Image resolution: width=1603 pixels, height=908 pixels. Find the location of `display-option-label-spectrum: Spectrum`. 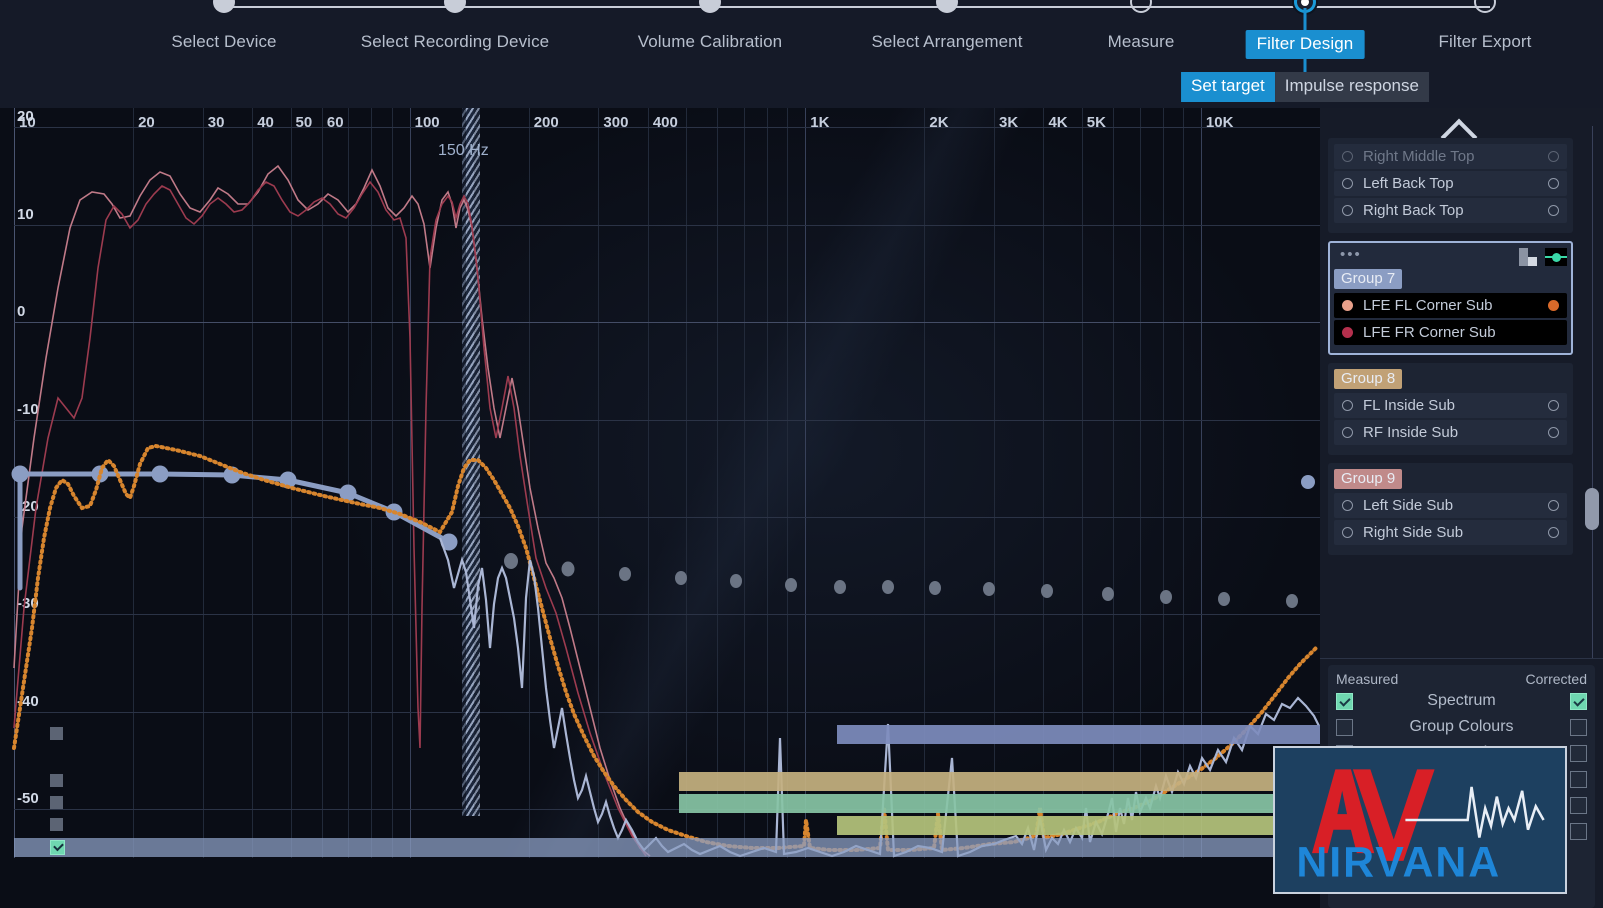

display-option-label-spectrum: Spectrum is located at coordinates (1461, 700).